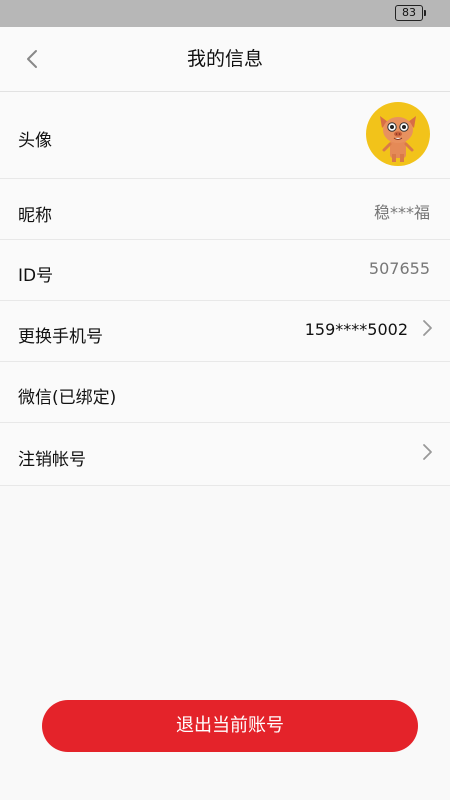 This screenshot has width=450, height=800. I want to click on nickname-row: 昵称 稳***福, so click(225, 209).